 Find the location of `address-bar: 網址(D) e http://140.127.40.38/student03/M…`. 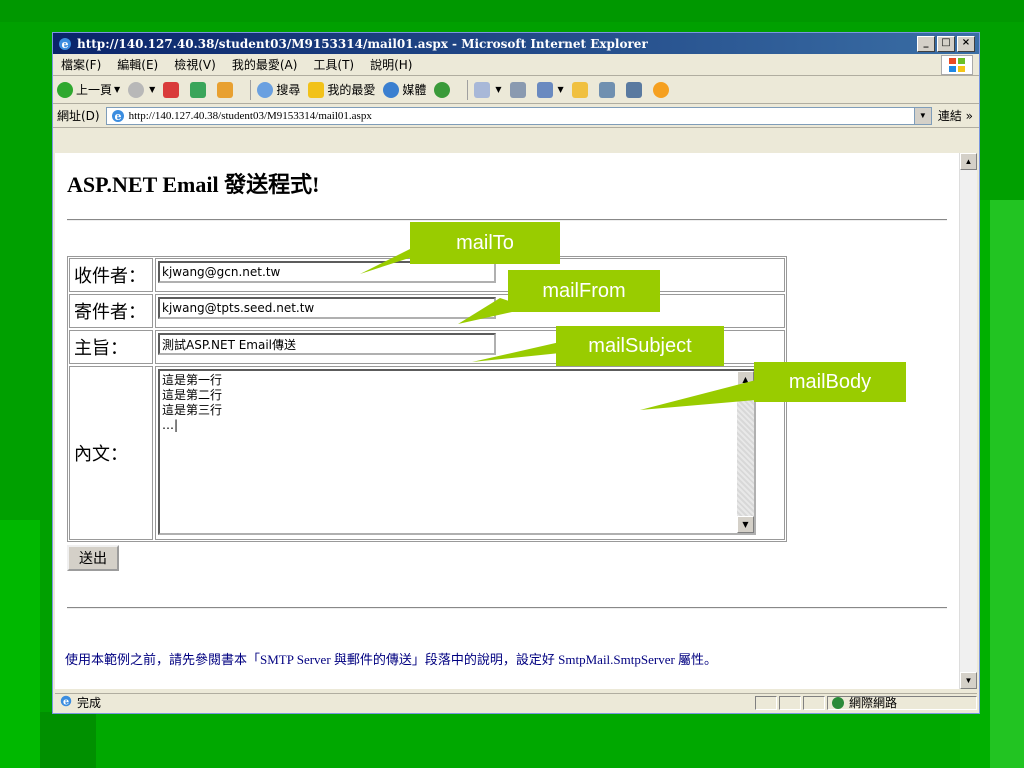

address-bar: 網址(D) e http://140.127.40.38/student03/M… is located at coordinates (516, 116).